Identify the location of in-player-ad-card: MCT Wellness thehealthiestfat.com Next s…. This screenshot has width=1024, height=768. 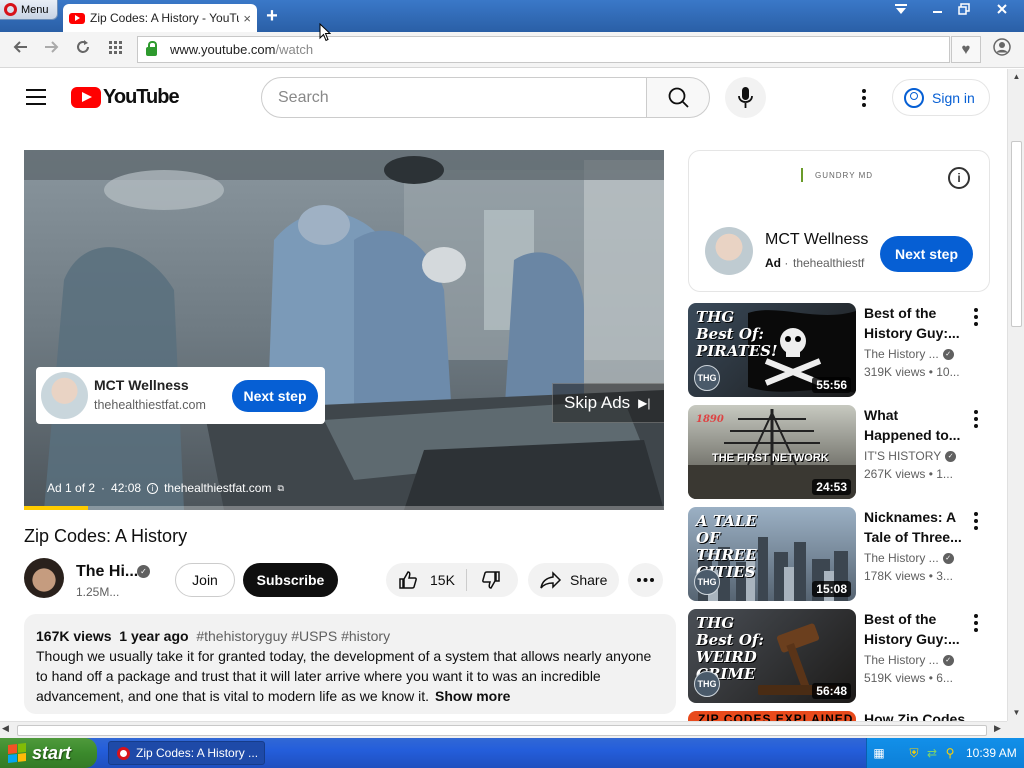
(180, 395).